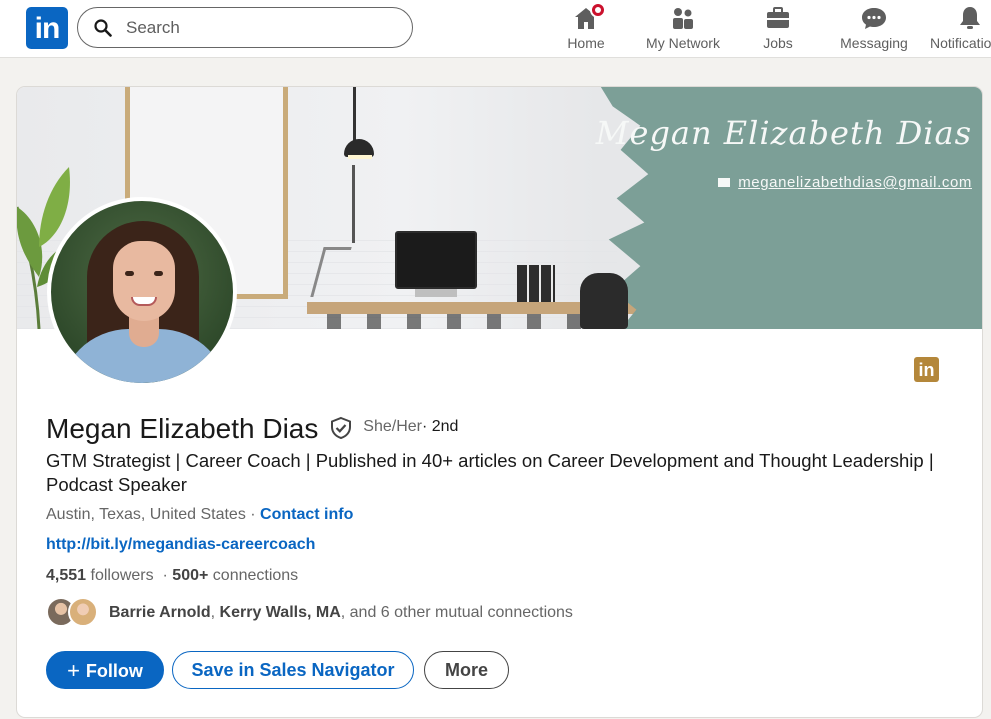 The width and height of the screenshot is (991, 719). What do you see at coordinates (341, 428) in the screenshot?
I see `verified-shield-icon` at bounding box center [341, 428].